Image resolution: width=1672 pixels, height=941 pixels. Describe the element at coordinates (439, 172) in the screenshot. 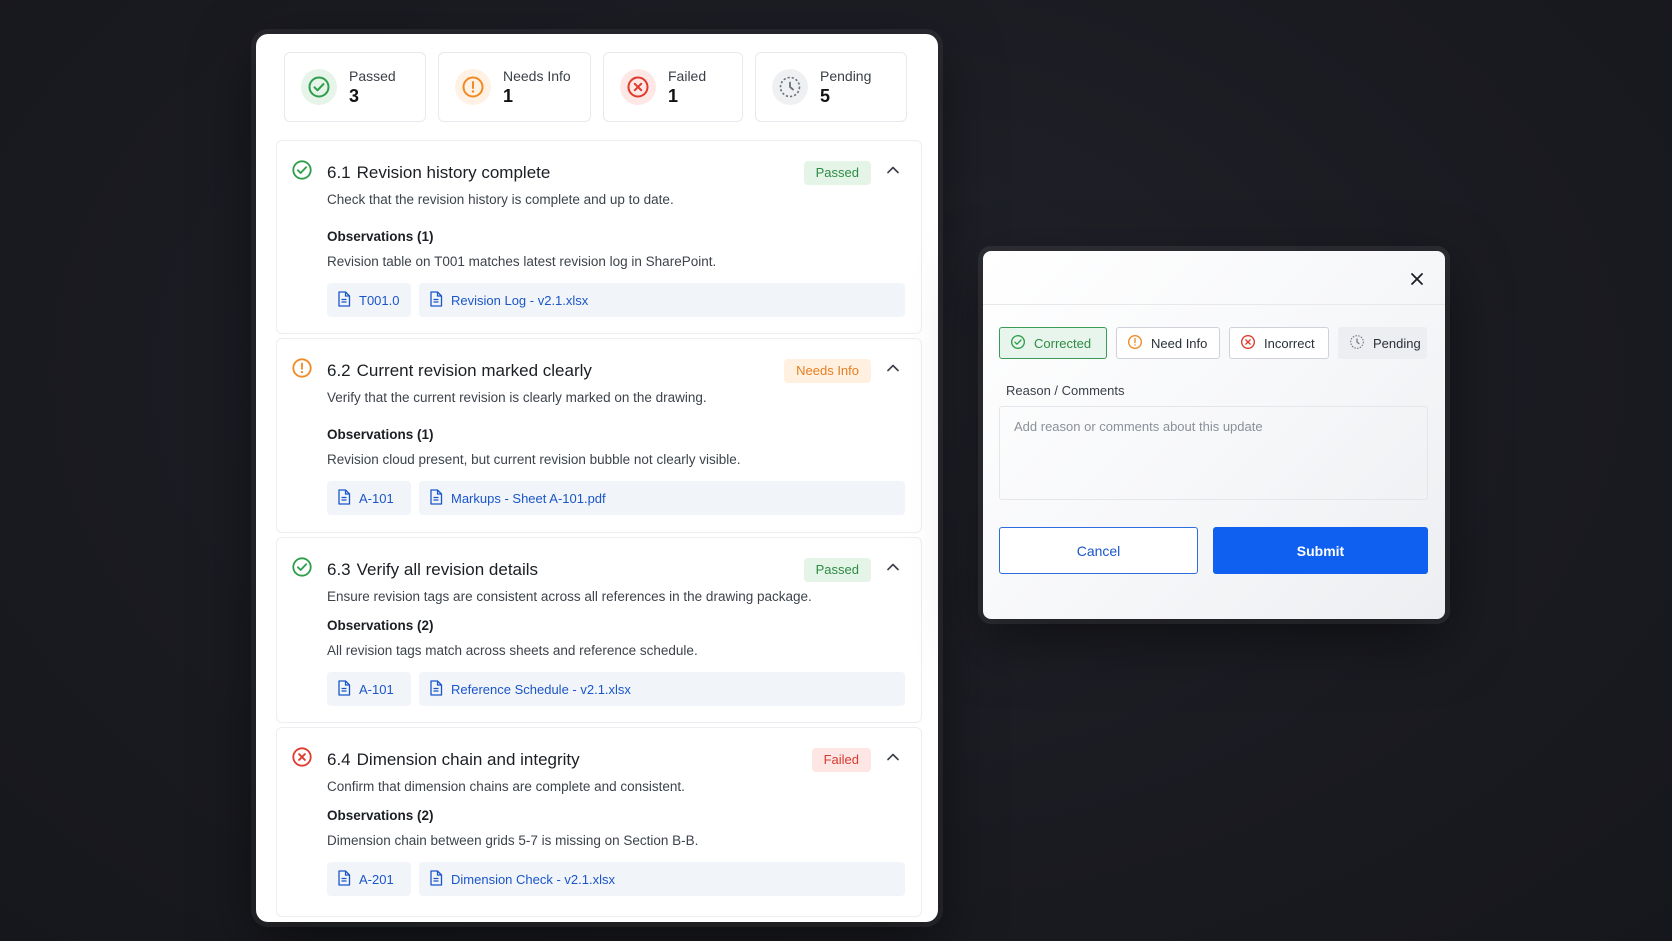

I see `item-title: 6.1 Revision history complete` at that location.